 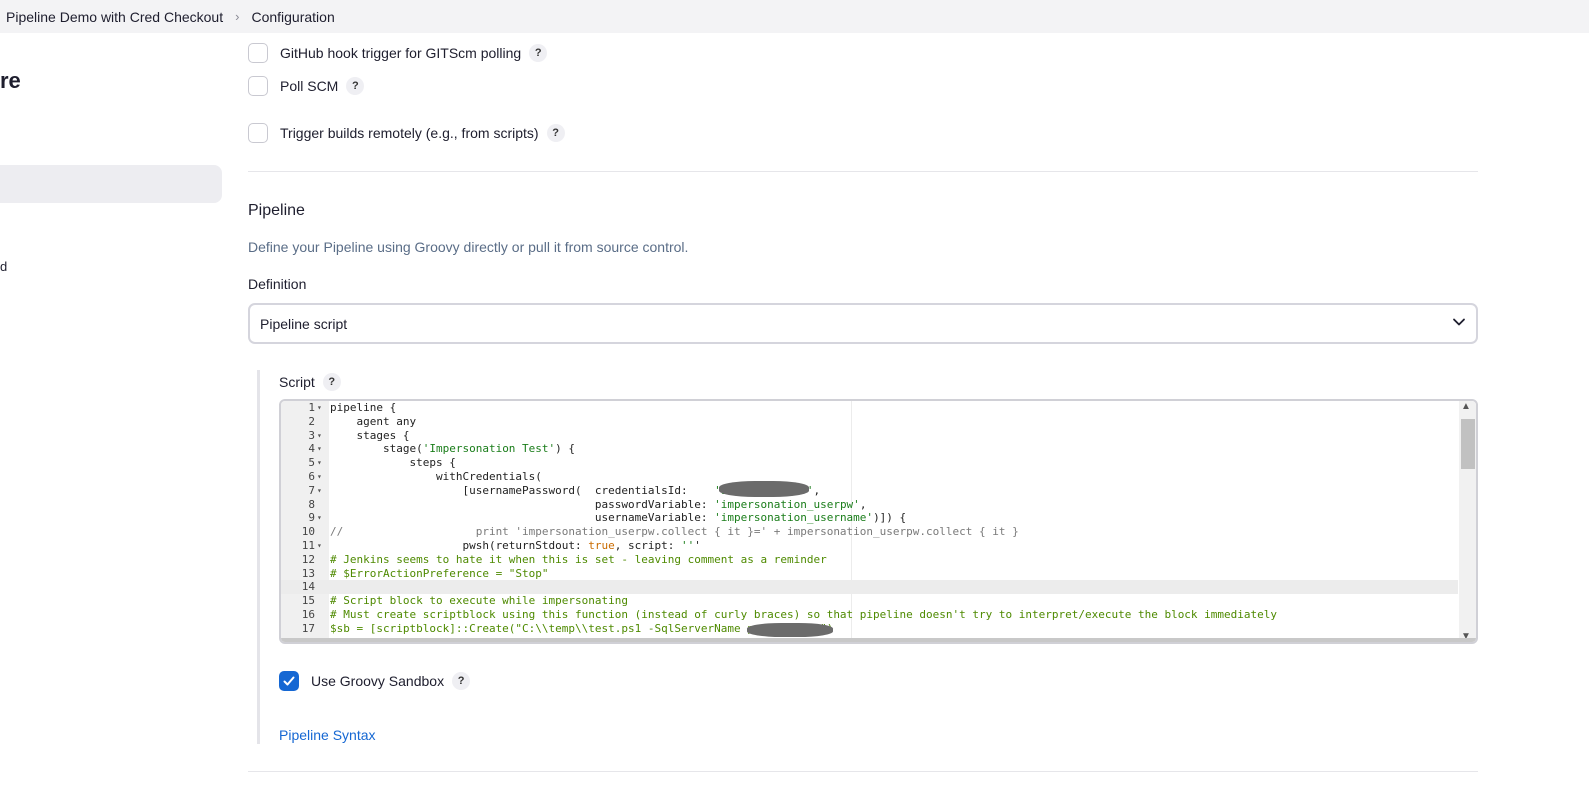 What do you see at coordinates (869, 477) in the screenshot?
I see `code-line: 6 ▾ withCredentials(` at bounding box center [869, 477].